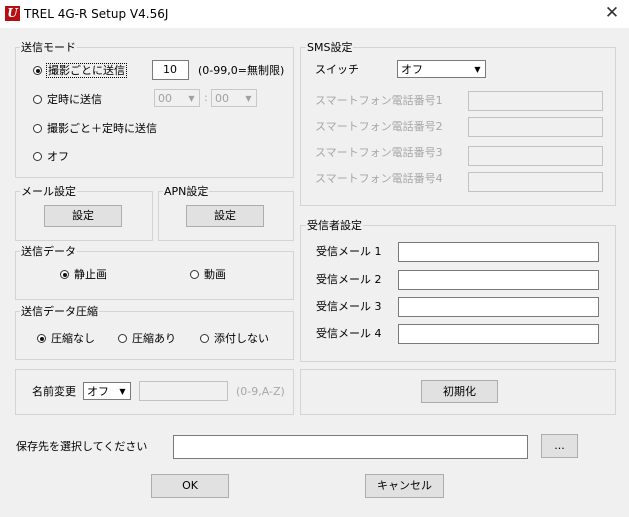  What do you see at coordinates (86, 70) in the screenshot?
I see `radio-send-each-shot-label: 撮影ごとに送信` at bounding box center [86, 70].